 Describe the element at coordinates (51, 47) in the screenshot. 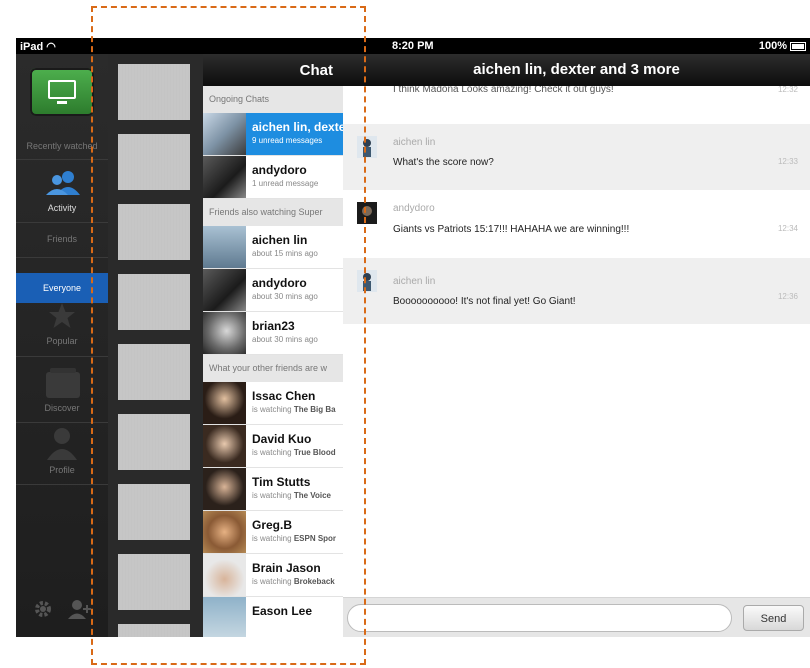

I see `wifi-icon: ◠` at that location.